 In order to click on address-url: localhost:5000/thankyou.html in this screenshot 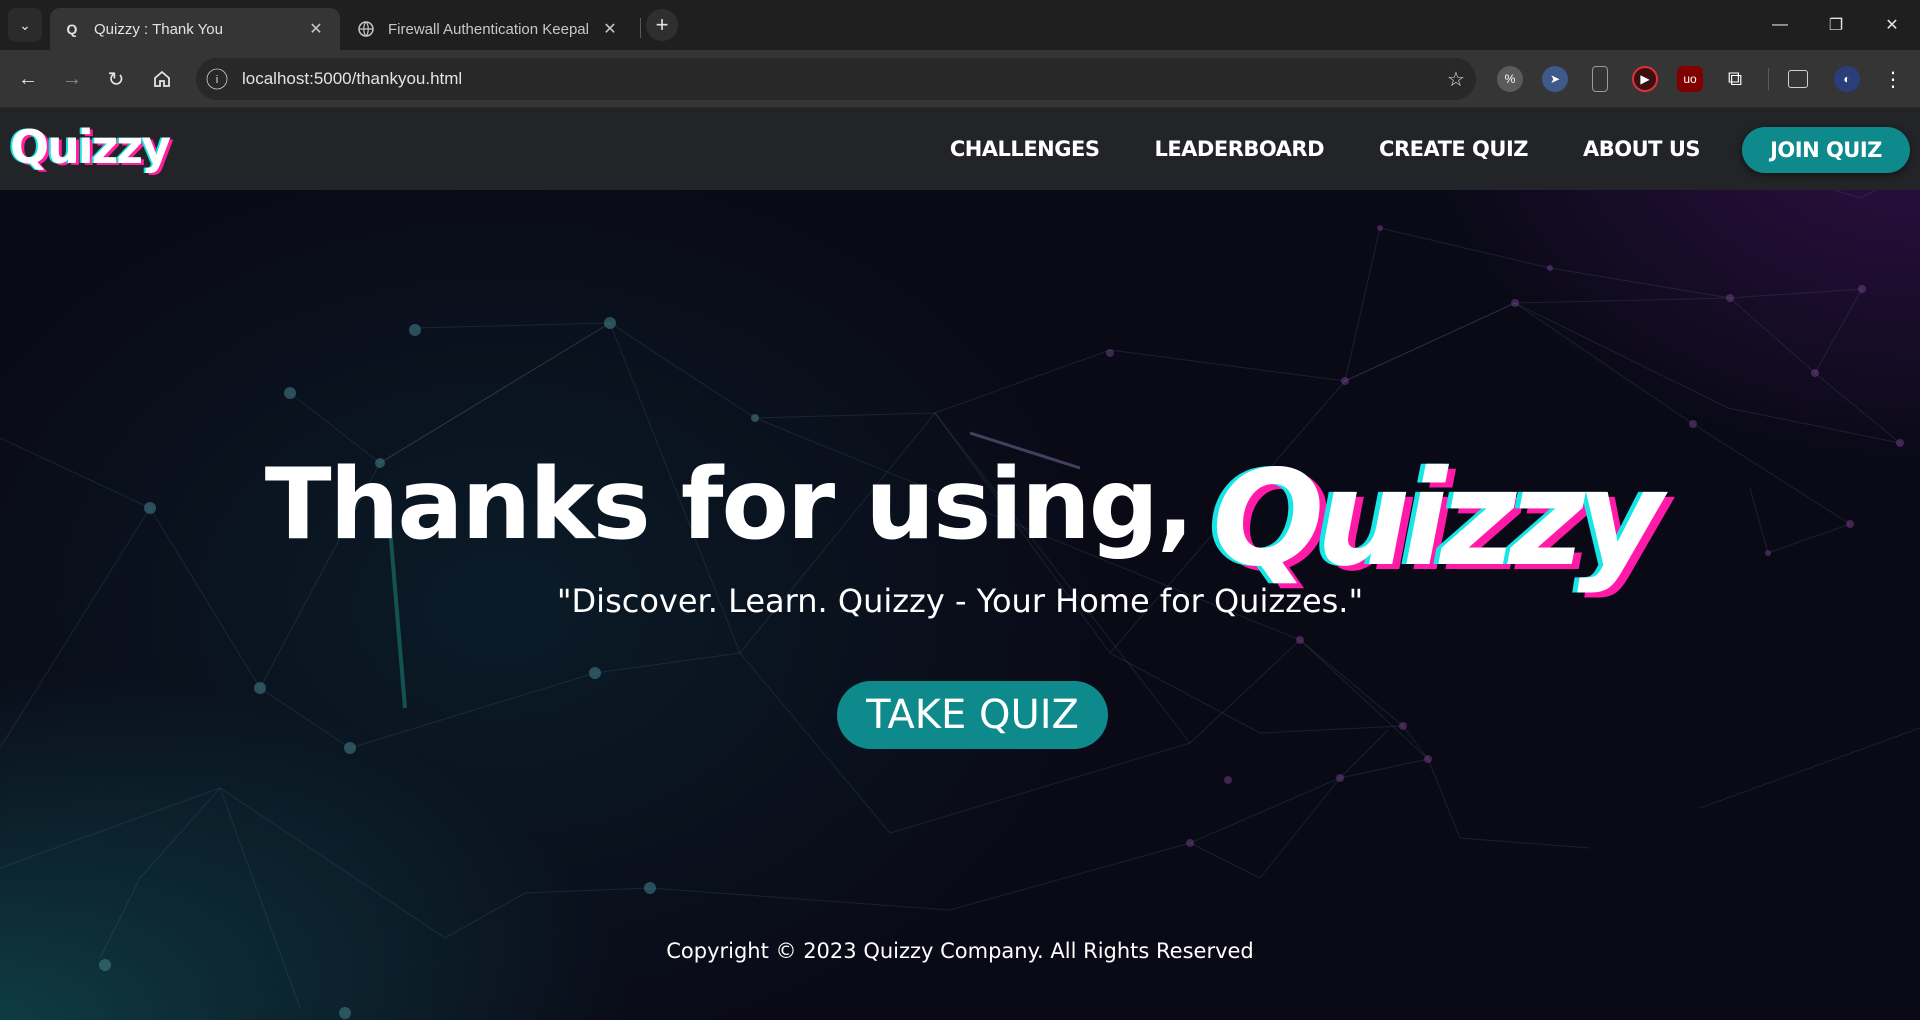, I will do `click(839, 79)`.